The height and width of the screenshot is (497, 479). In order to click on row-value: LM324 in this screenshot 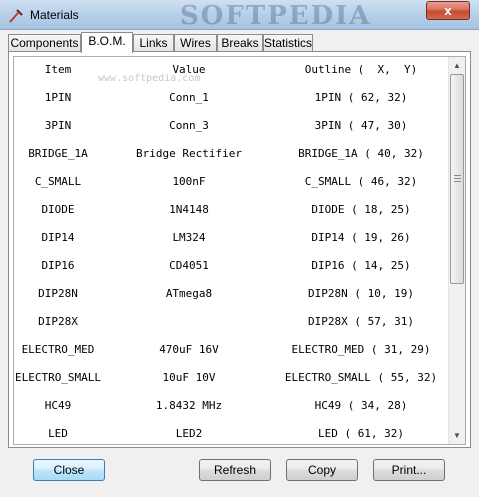, I will do `click(189, 237)`.